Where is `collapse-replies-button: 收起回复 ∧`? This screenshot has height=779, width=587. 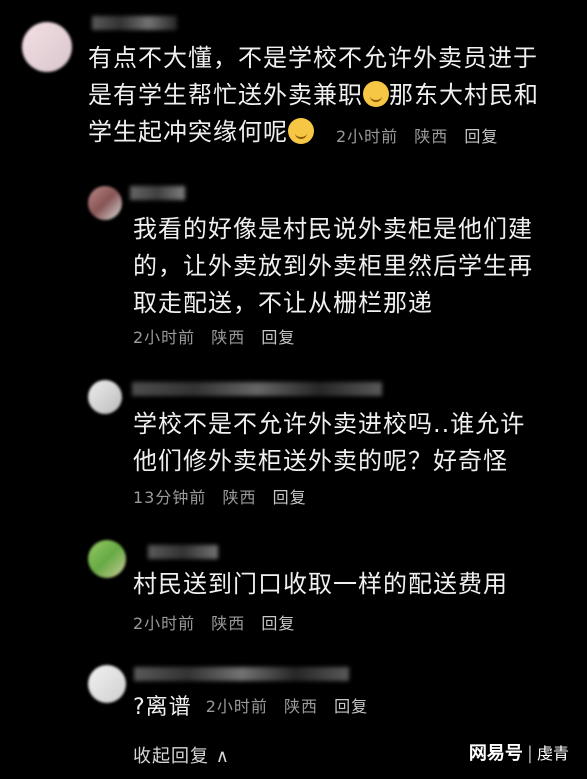 collapse-replies-button: 收起回复 ∧ is located at coordinates (181, 755).